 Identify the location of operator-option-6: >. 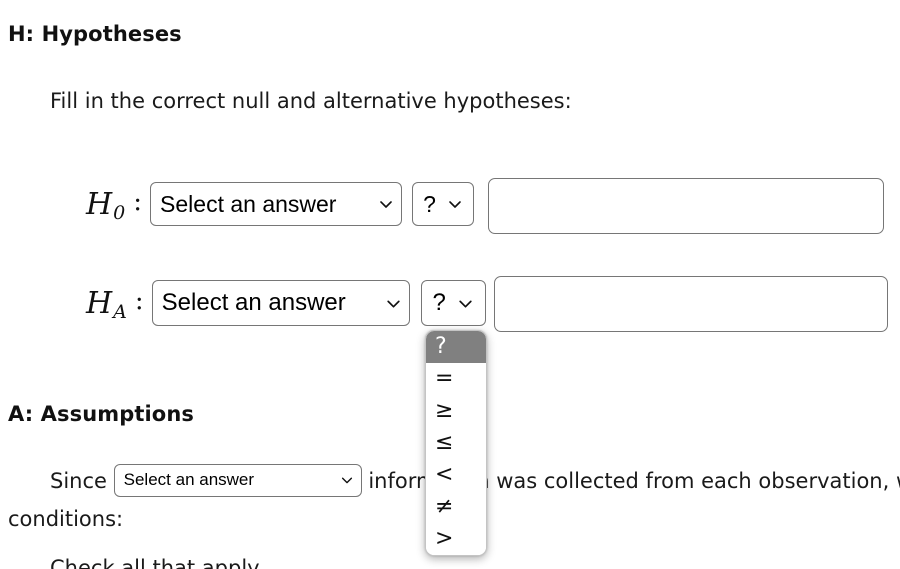
(456, 539).